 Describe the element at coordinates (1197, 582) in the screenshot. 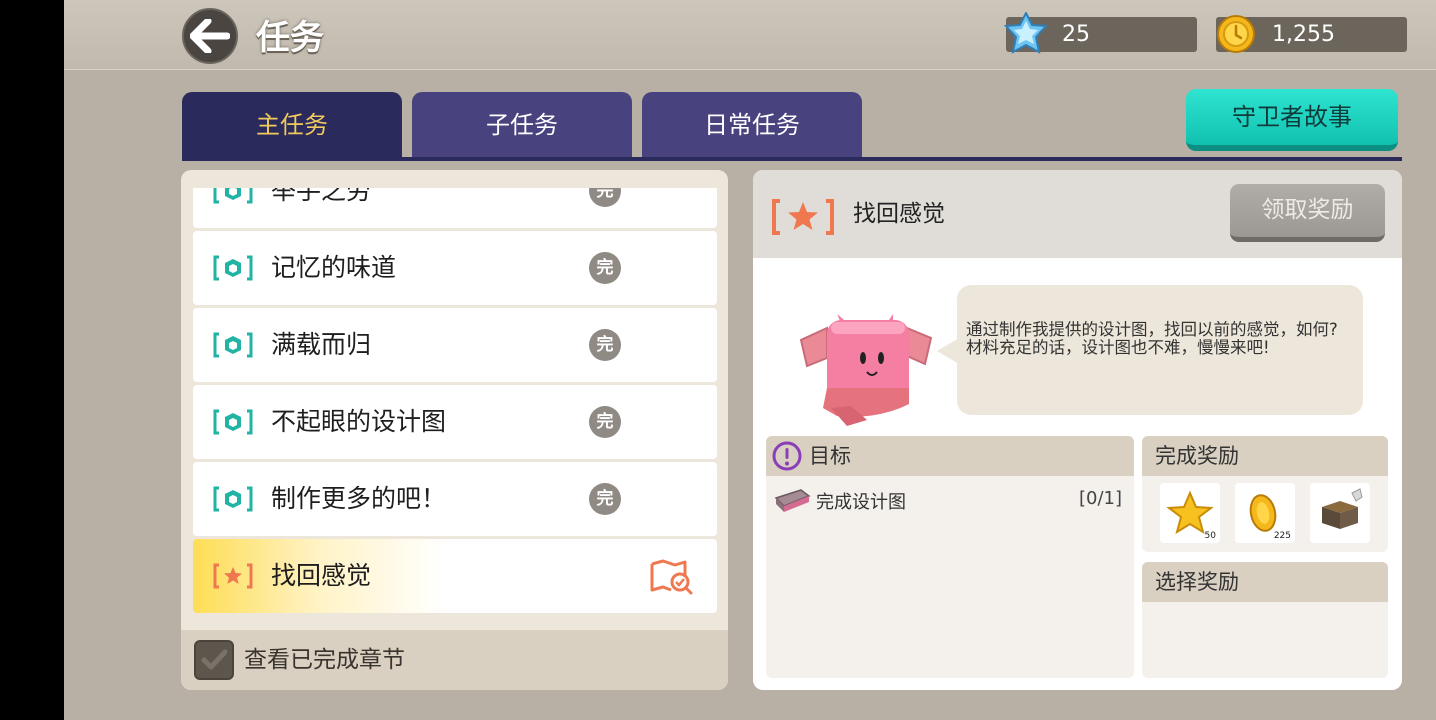

I see `select-reward-title: 选择奖励` at that location.